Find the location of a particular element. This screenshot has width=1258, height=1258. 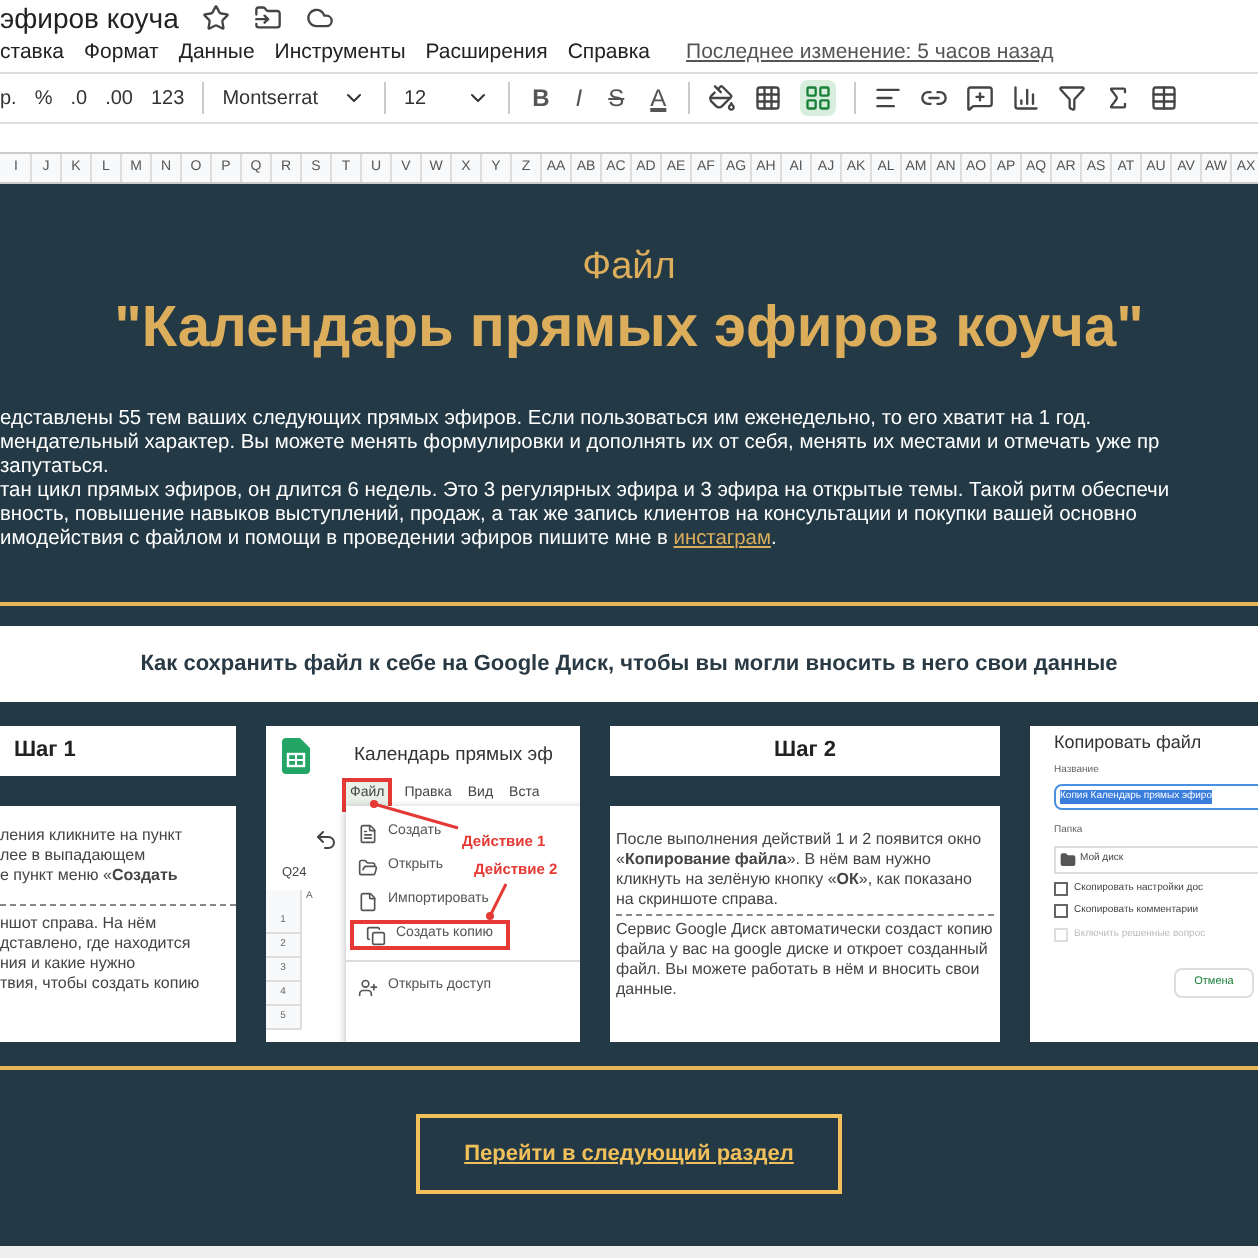

star-icon is located at coordinates (216, 18).